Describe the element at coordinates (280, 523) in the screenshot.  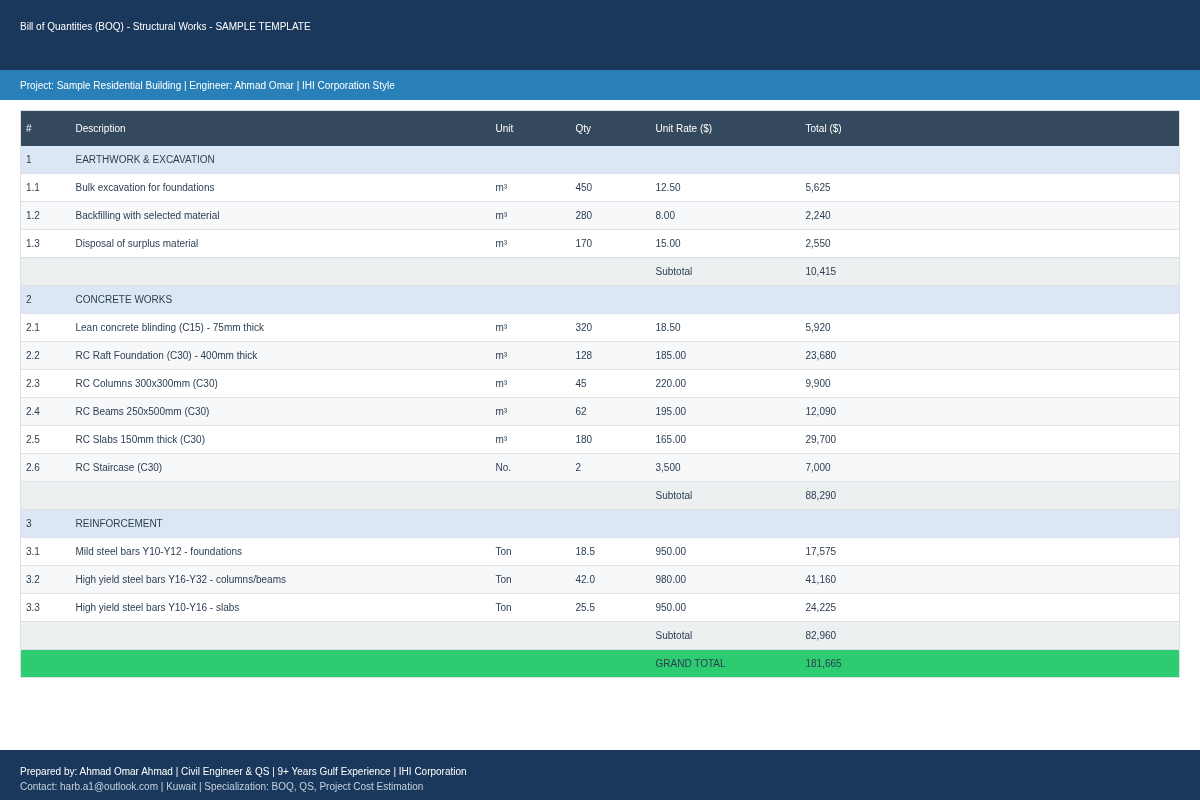
I see `section-title: REINFORCEMENT` at that location.